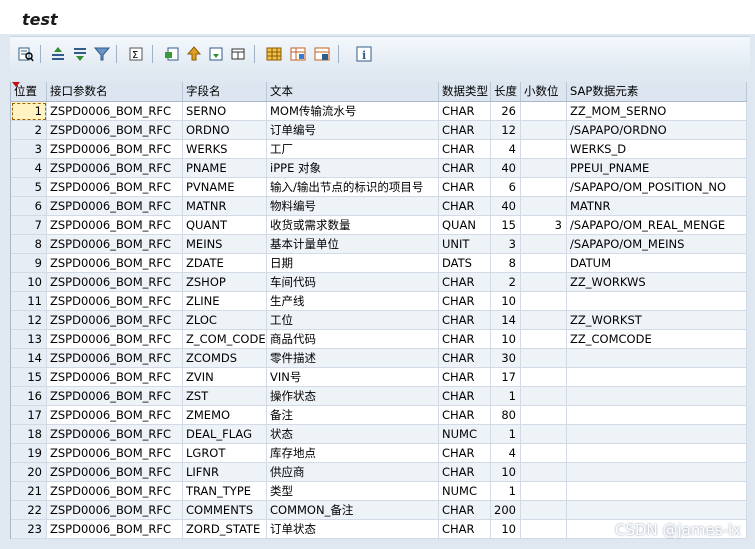  I want to click on table-row: 9 ZSPD0006_BOM_RFC ZDATE 日期 DATS 8 DATUM, so click(379, 263).